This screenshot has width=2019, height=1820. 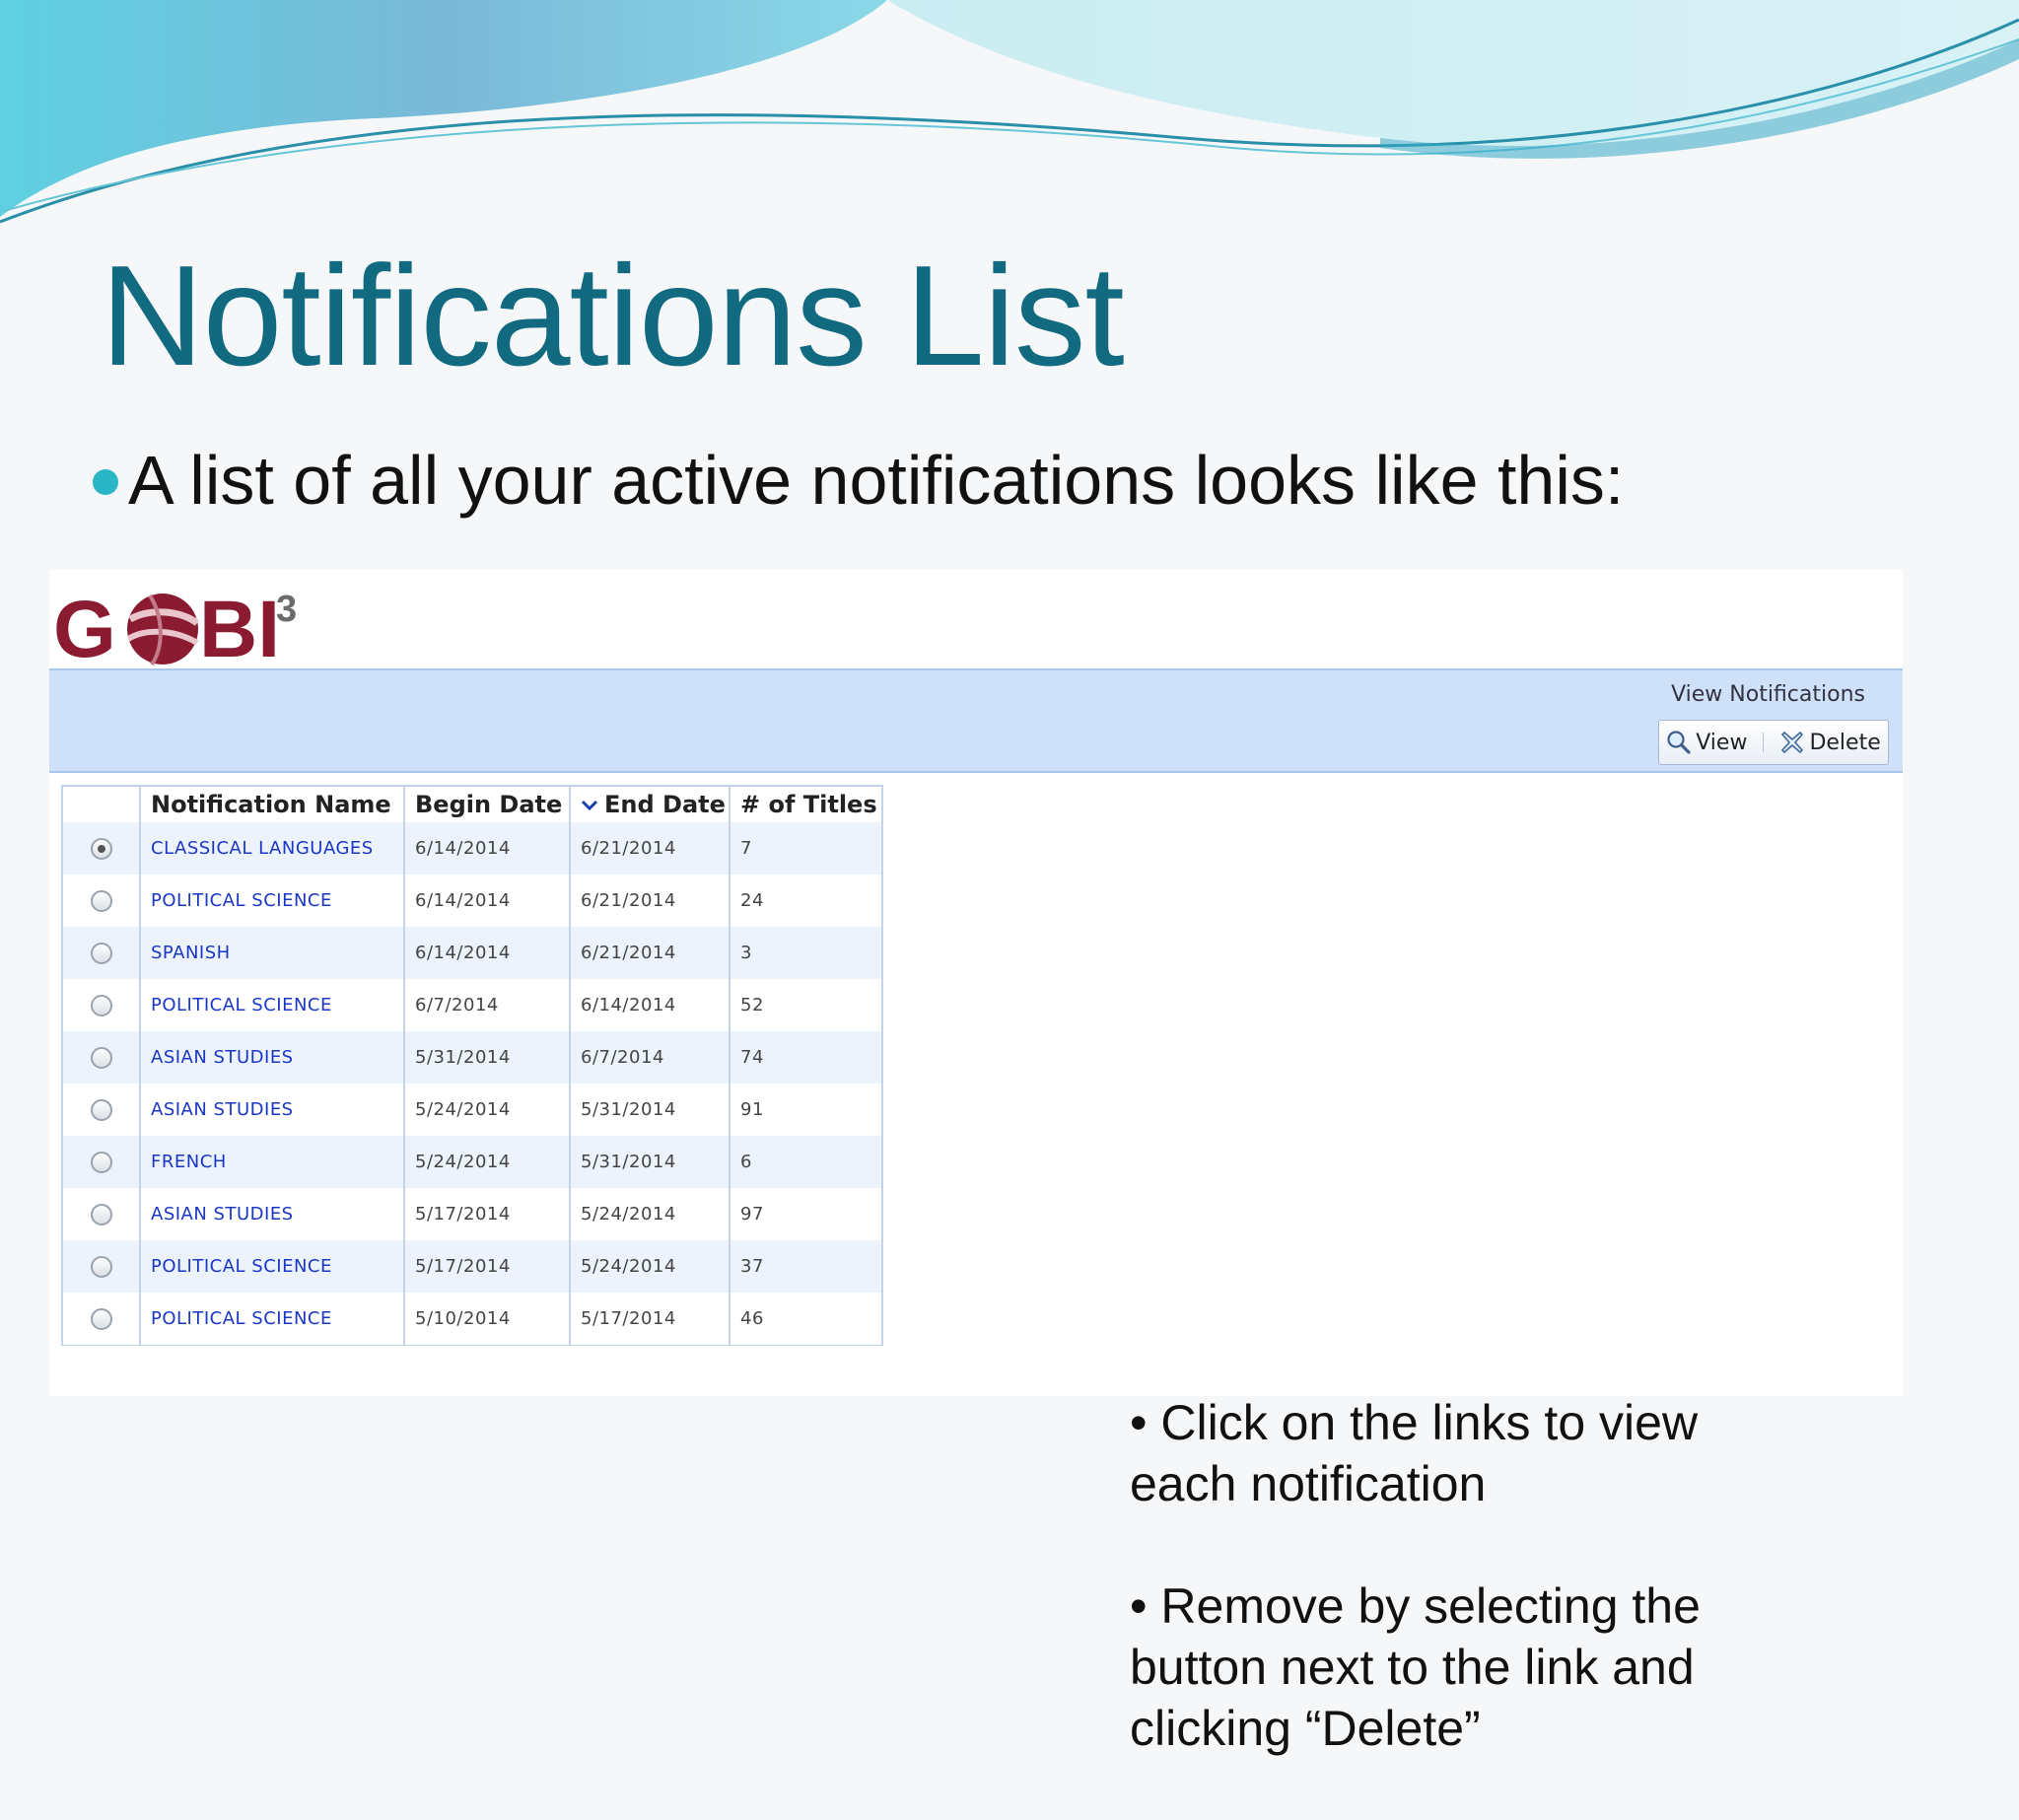 I want to click on end-date-cell: 5/17/2014, so click(x=650, y=1319).